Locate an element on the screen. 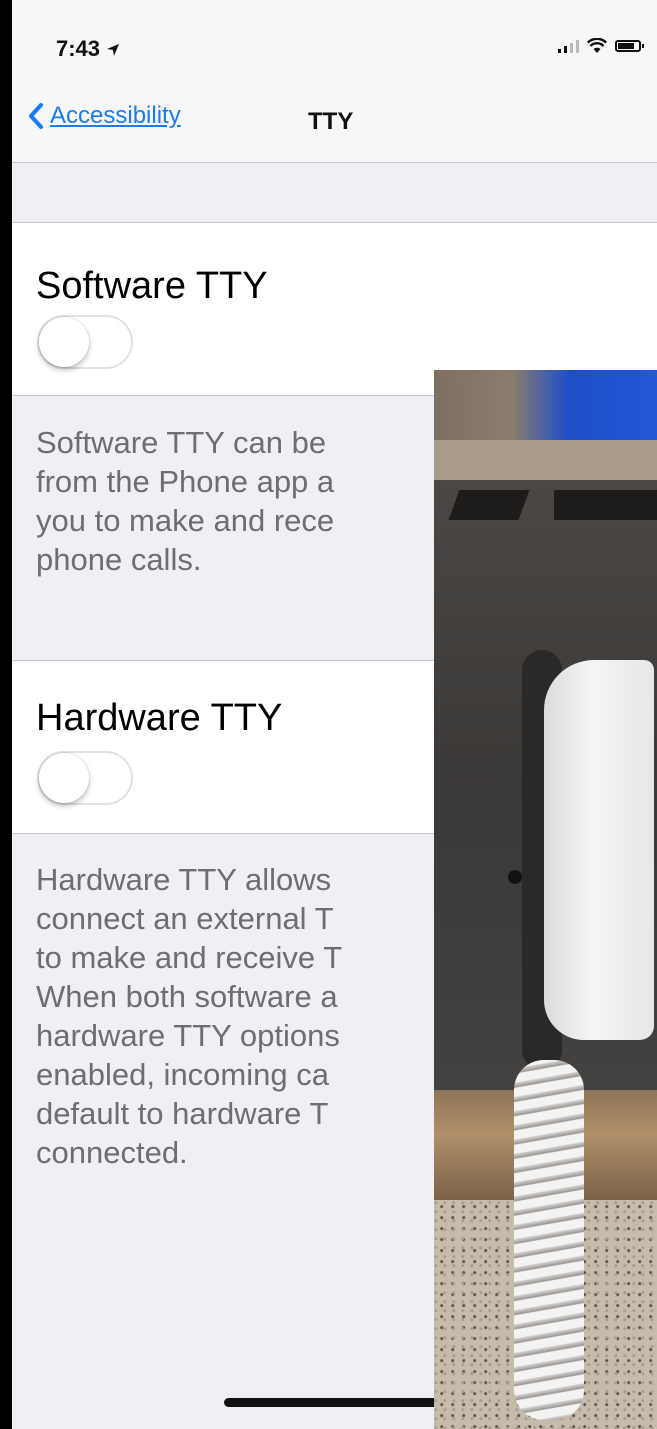 Image resolution: width=657 pixels, height=1429 pixels. coiled-cord is located at coordinates (549, 1240).